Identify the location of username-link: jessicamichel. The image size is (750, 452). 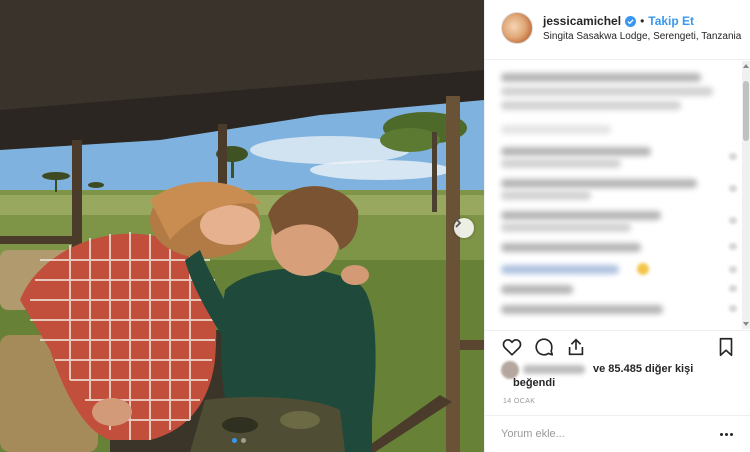
(582, 21).